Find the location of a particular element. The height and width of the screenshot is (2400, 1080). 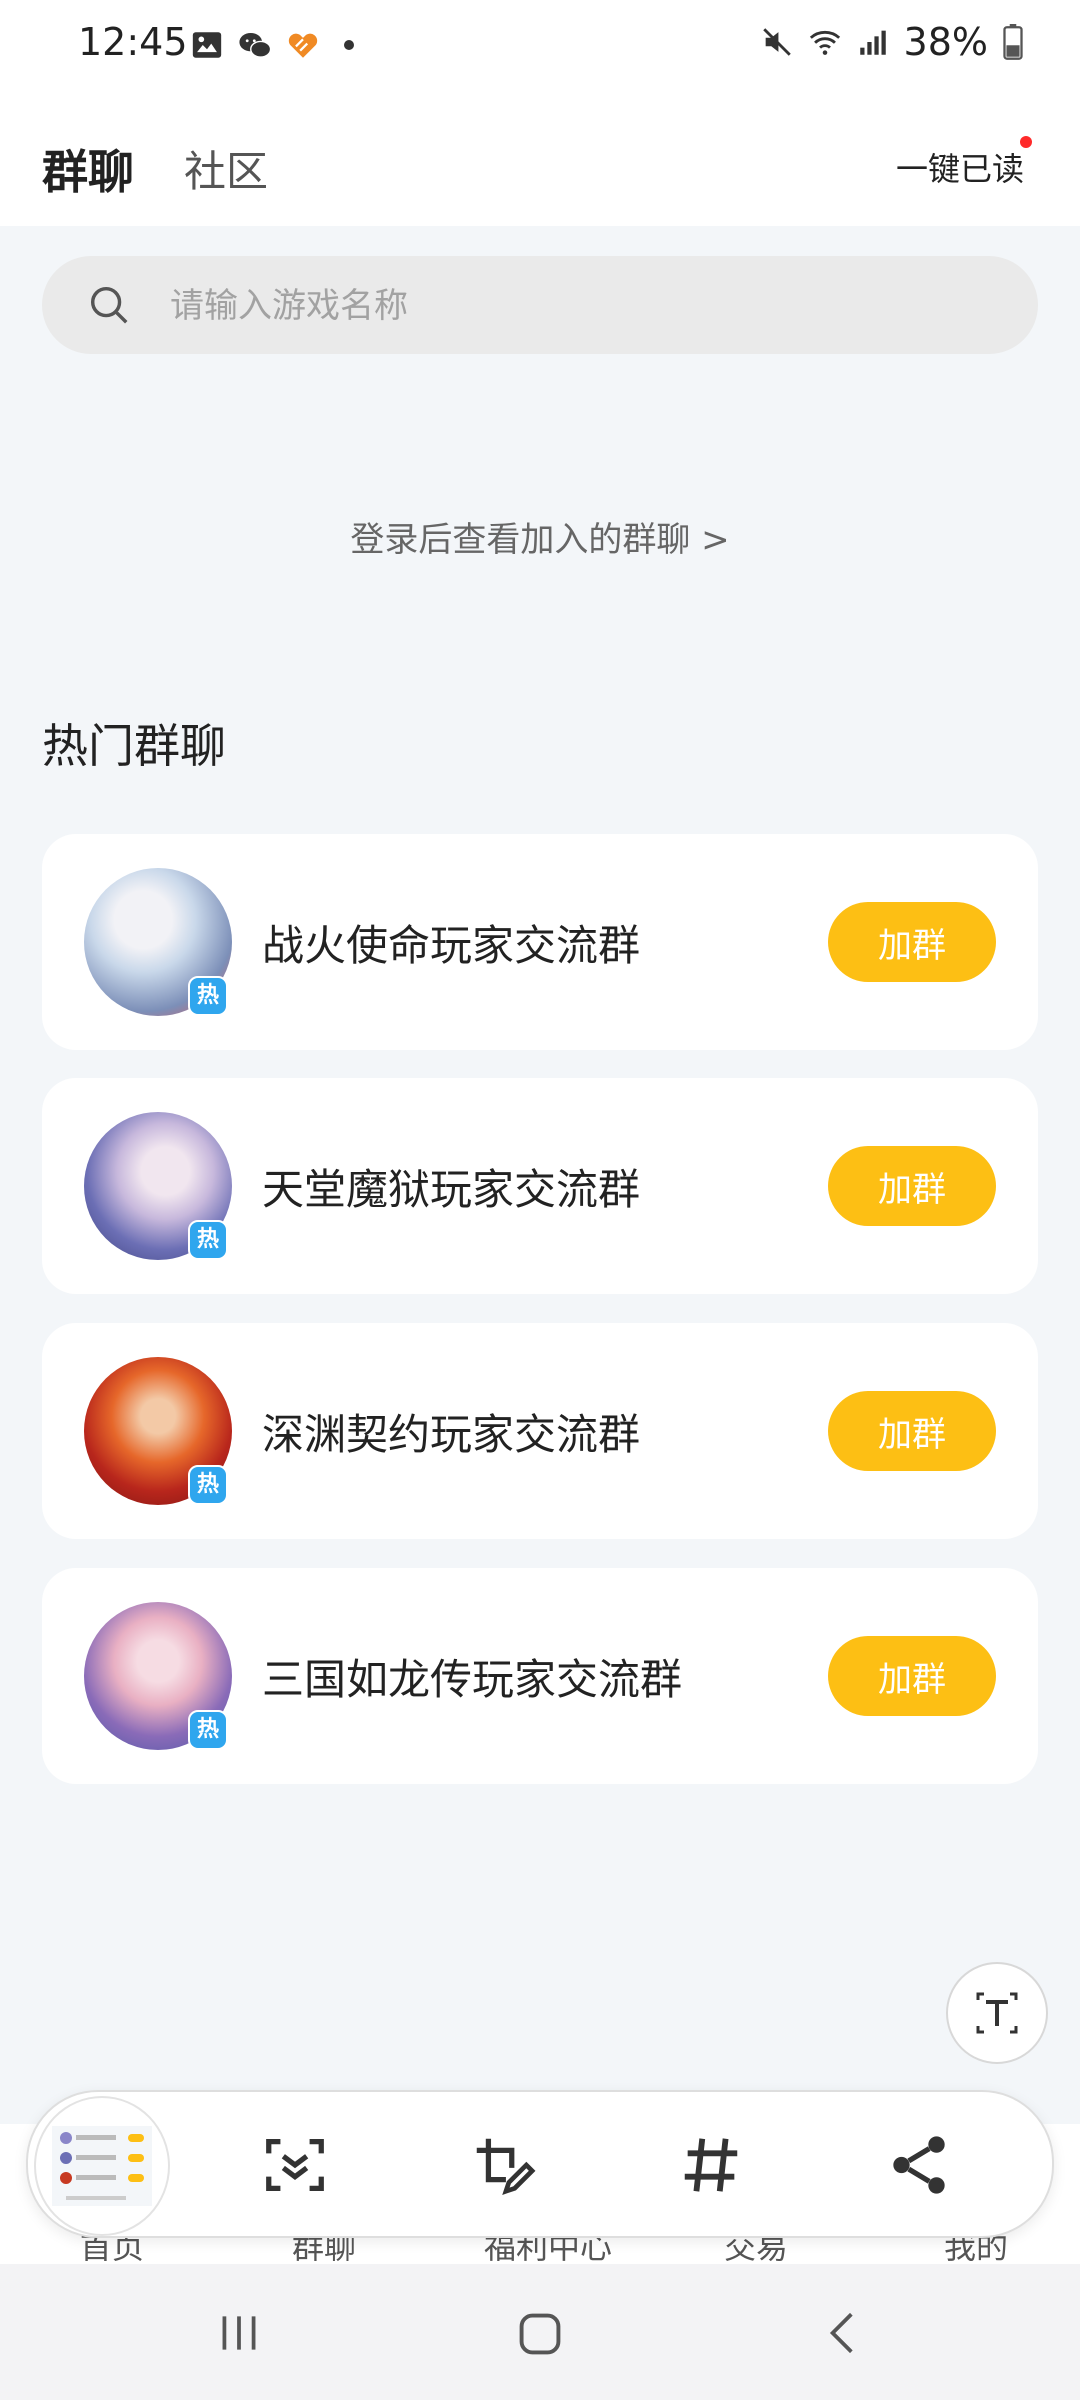

back-icon is located at coordinates (843, 2333).